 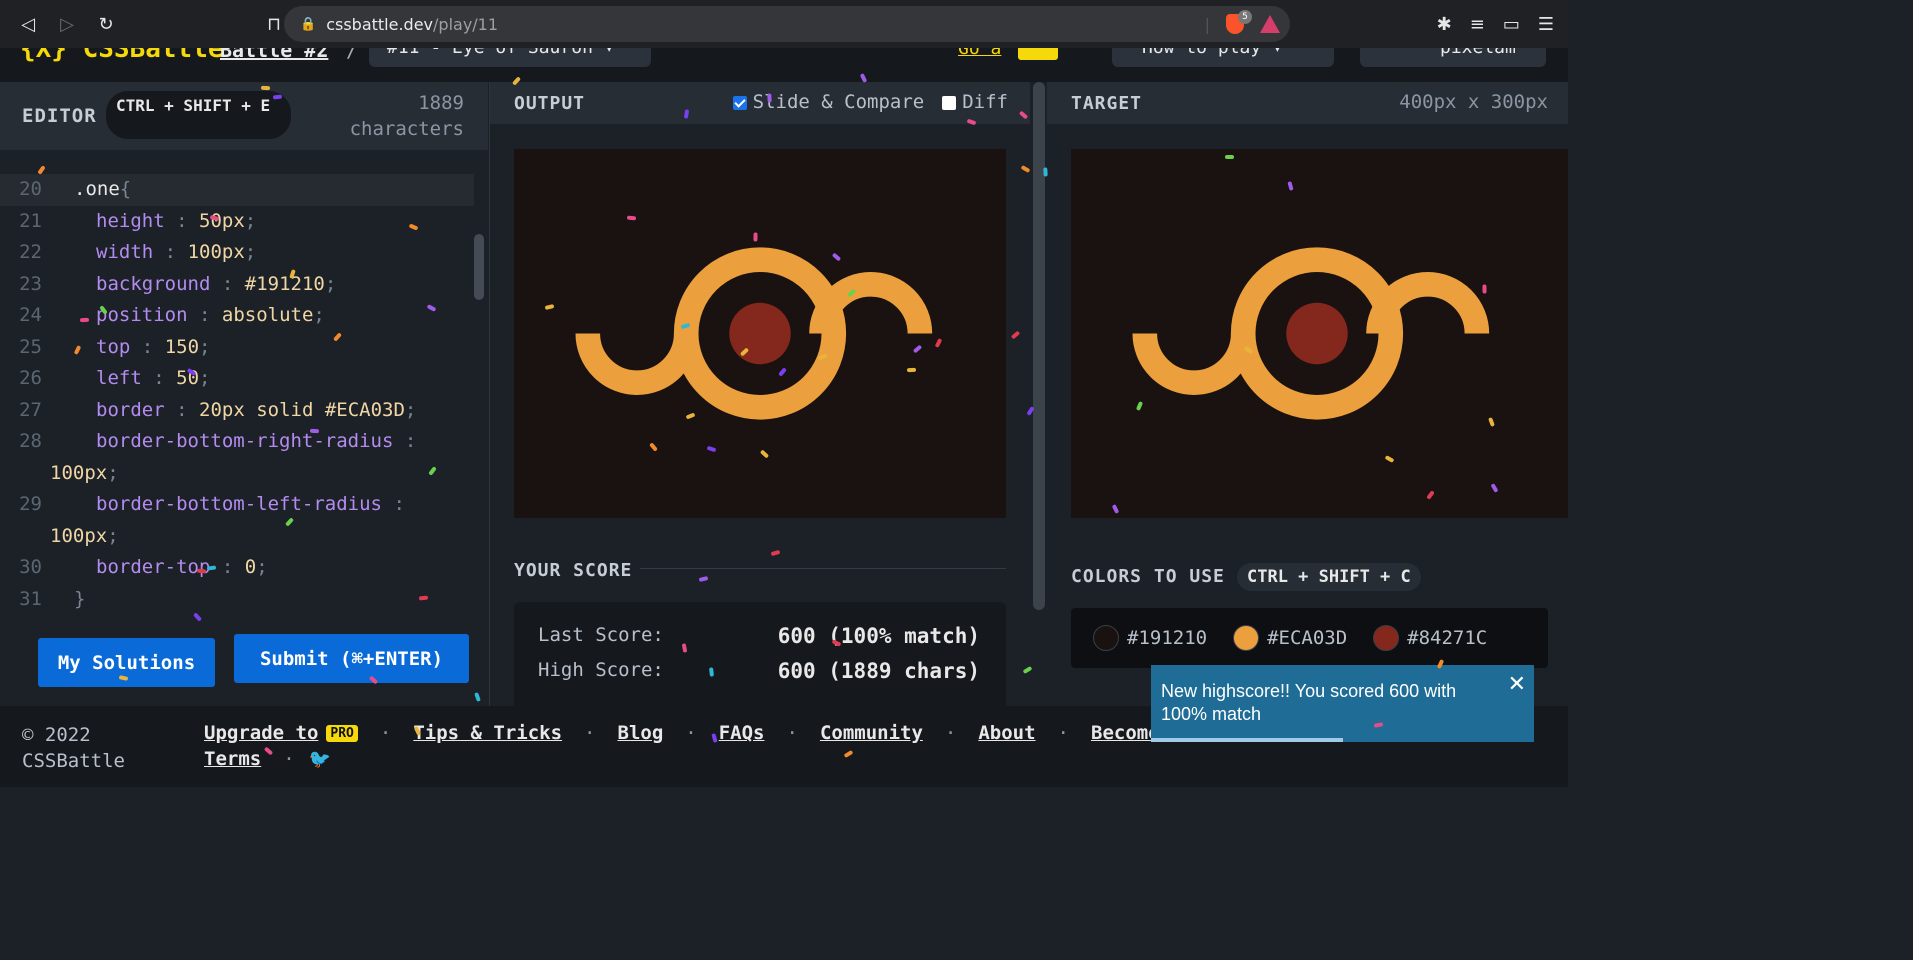 I want to click on cssbattle-logo: {X} CSSBattle, so click(x=122, y=56).